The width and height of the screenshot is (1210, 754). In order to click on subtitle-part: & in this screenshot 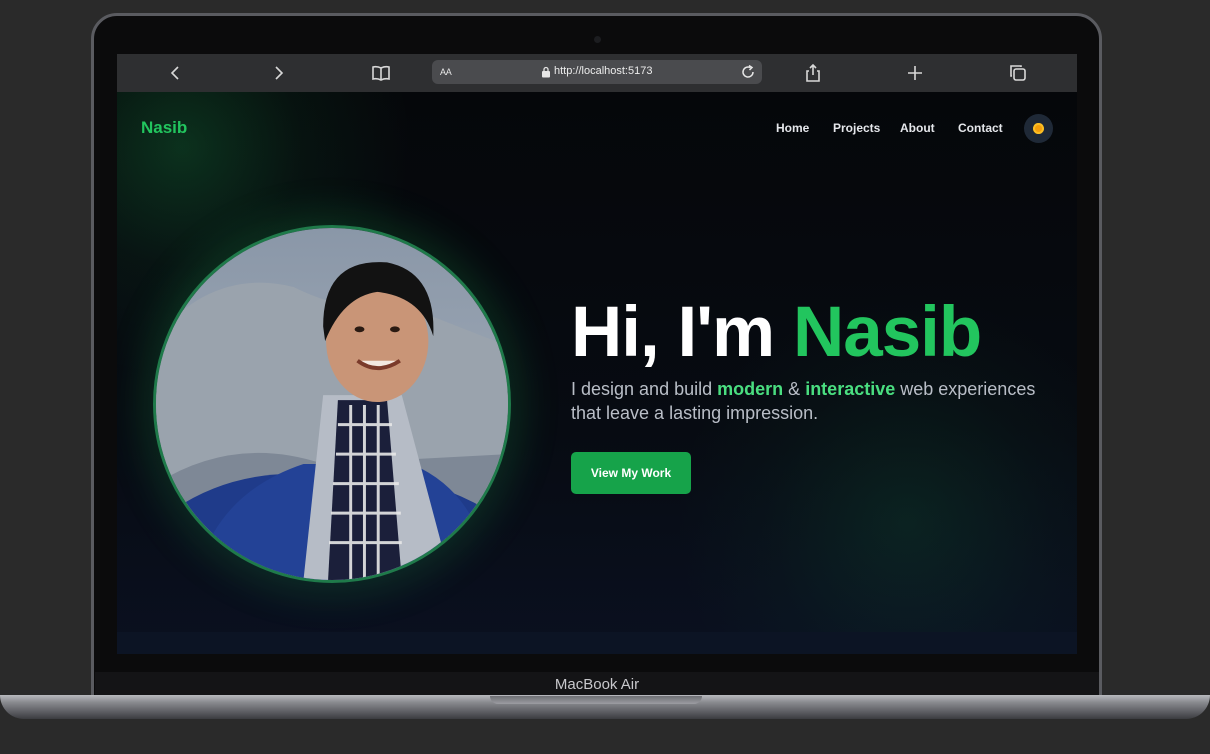, I will do `click(794, 389)`.